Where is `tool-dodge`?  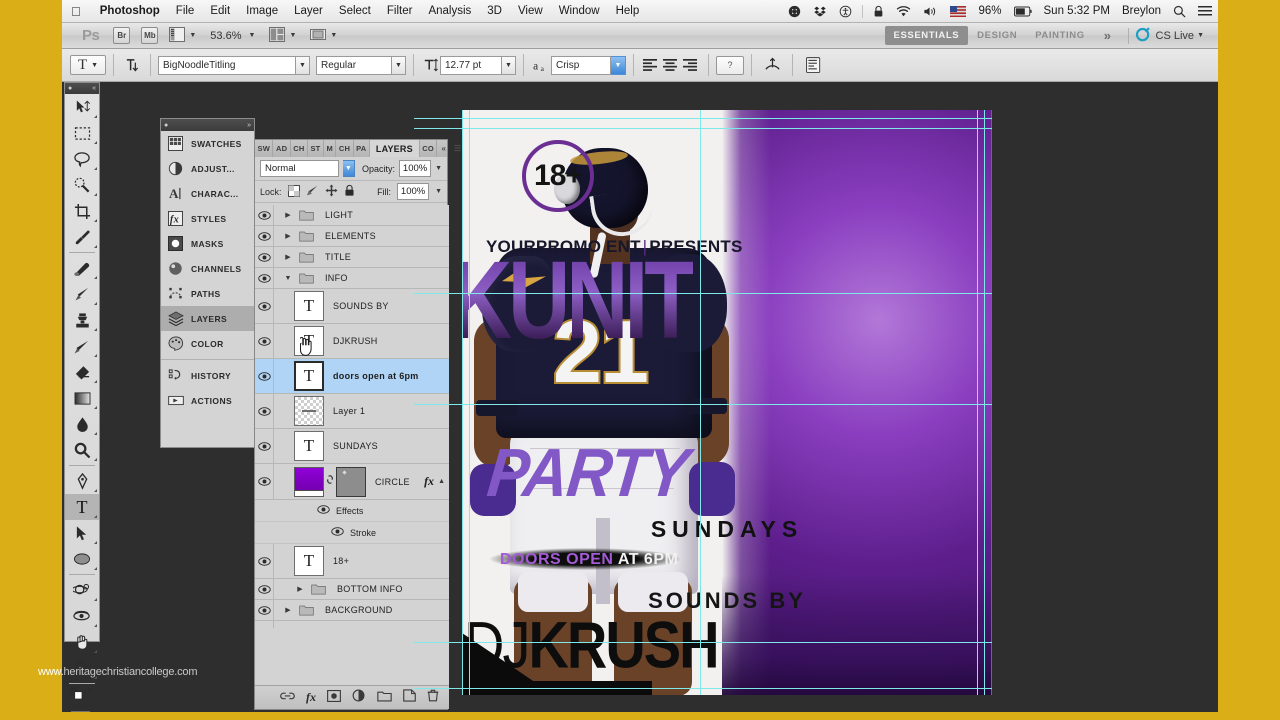 tool-dodge is located at coordinates (82, 450).